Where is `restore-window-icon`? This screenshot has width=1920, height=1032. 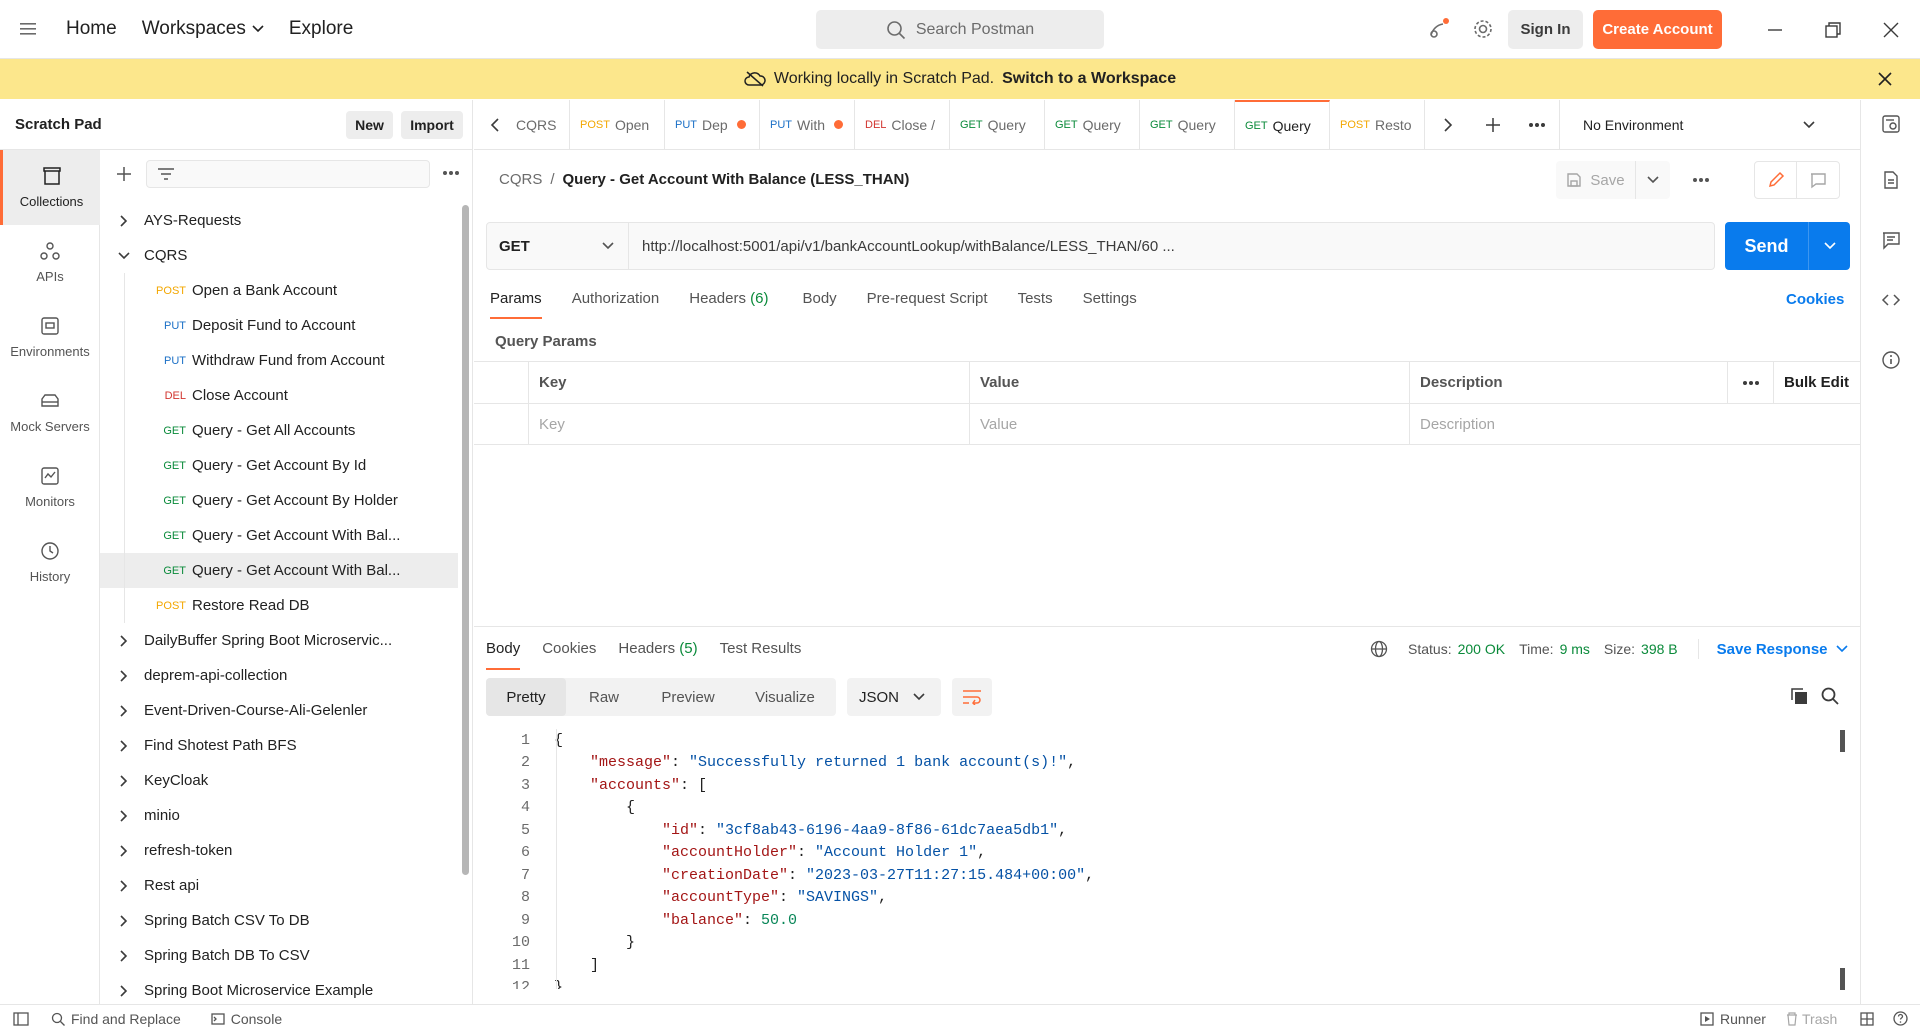 restore-window-icon is located at coordinates (1833, 30).